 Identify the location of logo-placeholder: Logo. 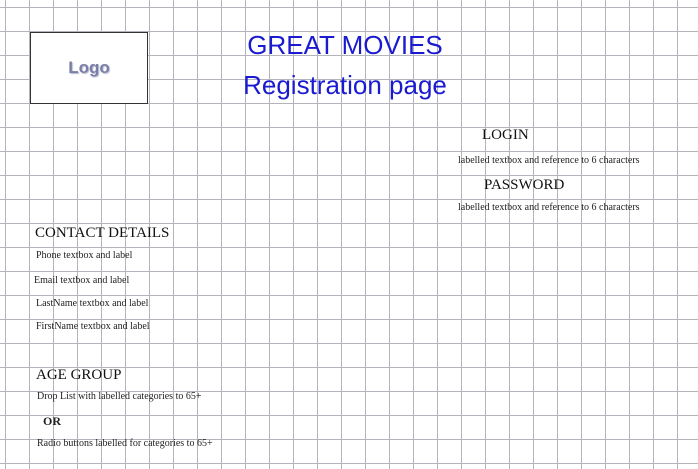
(89, 68).